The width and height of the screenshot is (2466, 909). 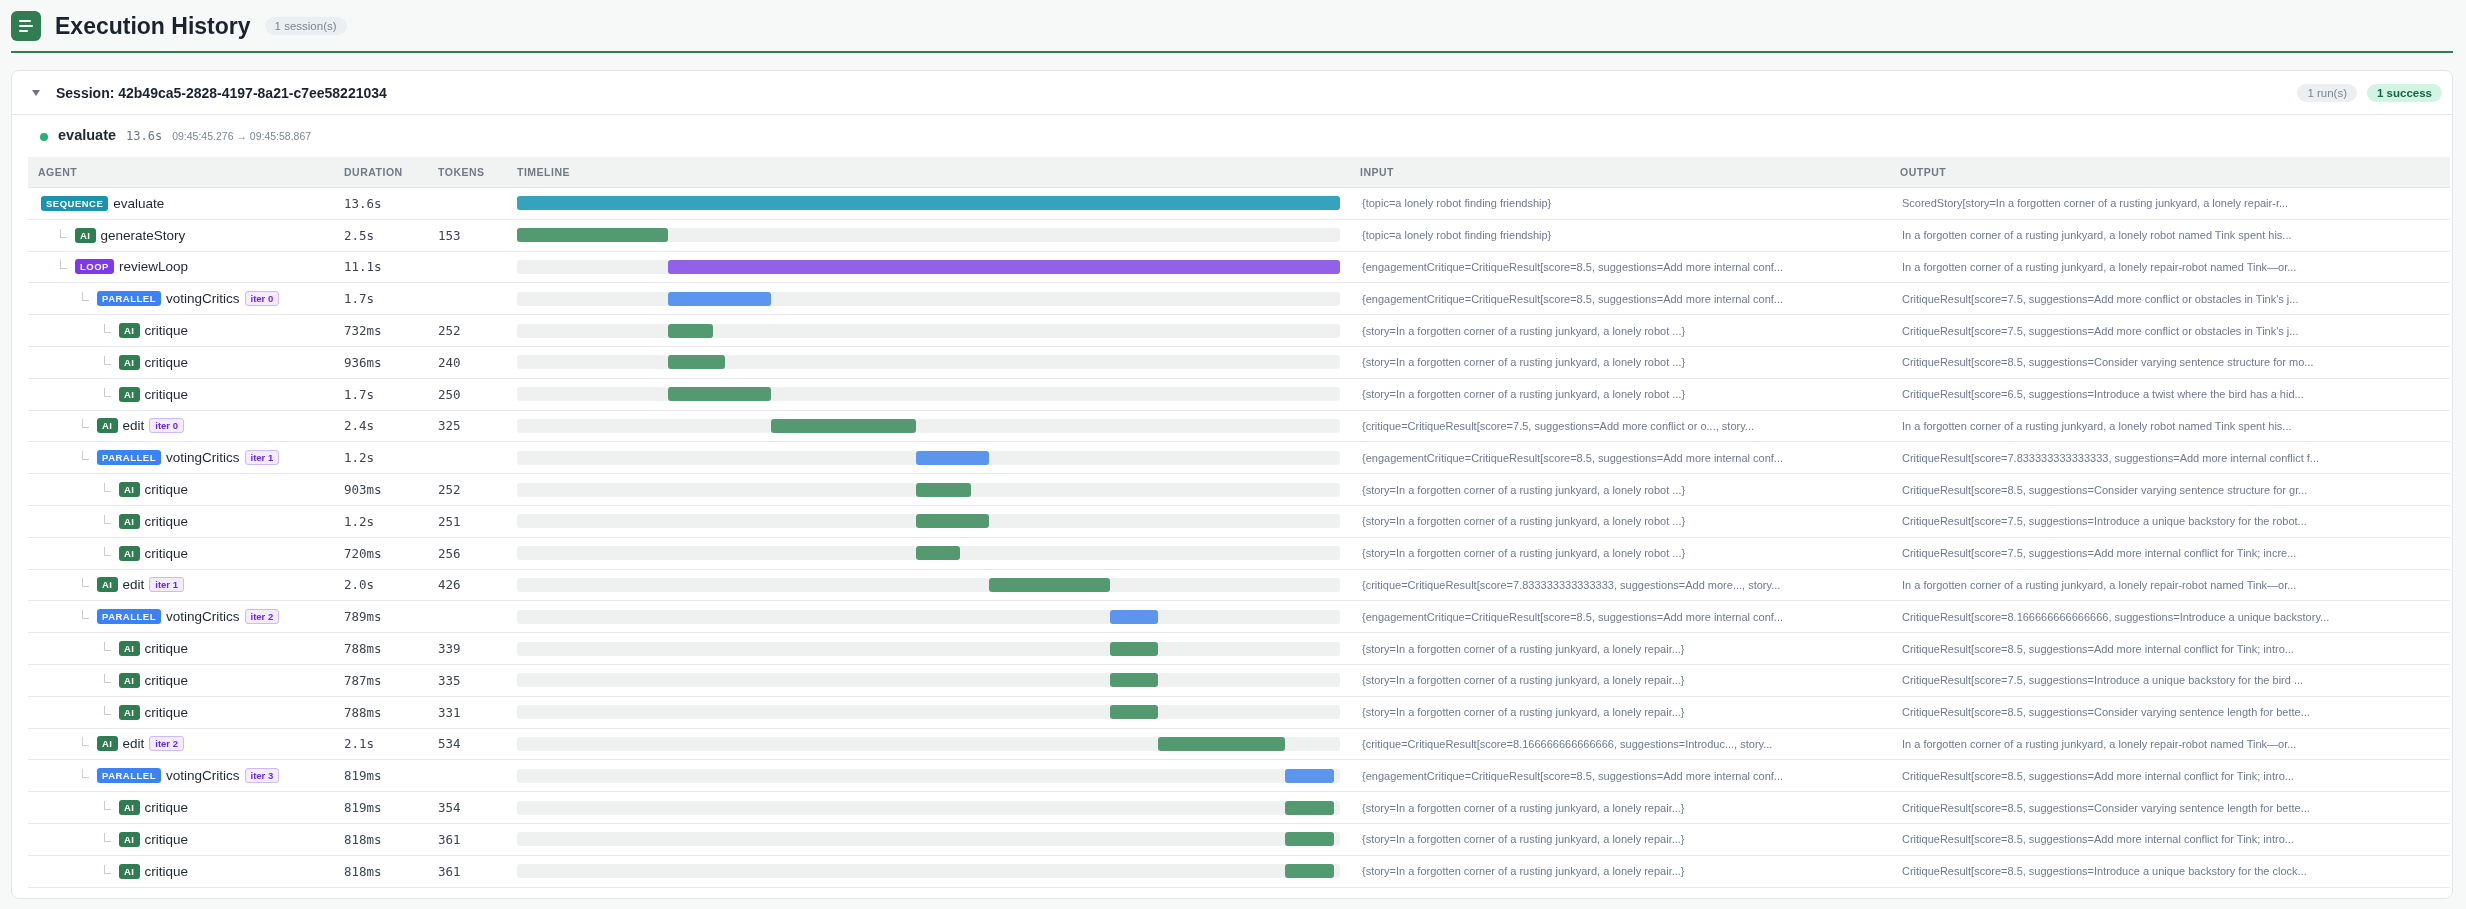 I want to click on duration-cell: 11.1s, so click(x=363, y=267).